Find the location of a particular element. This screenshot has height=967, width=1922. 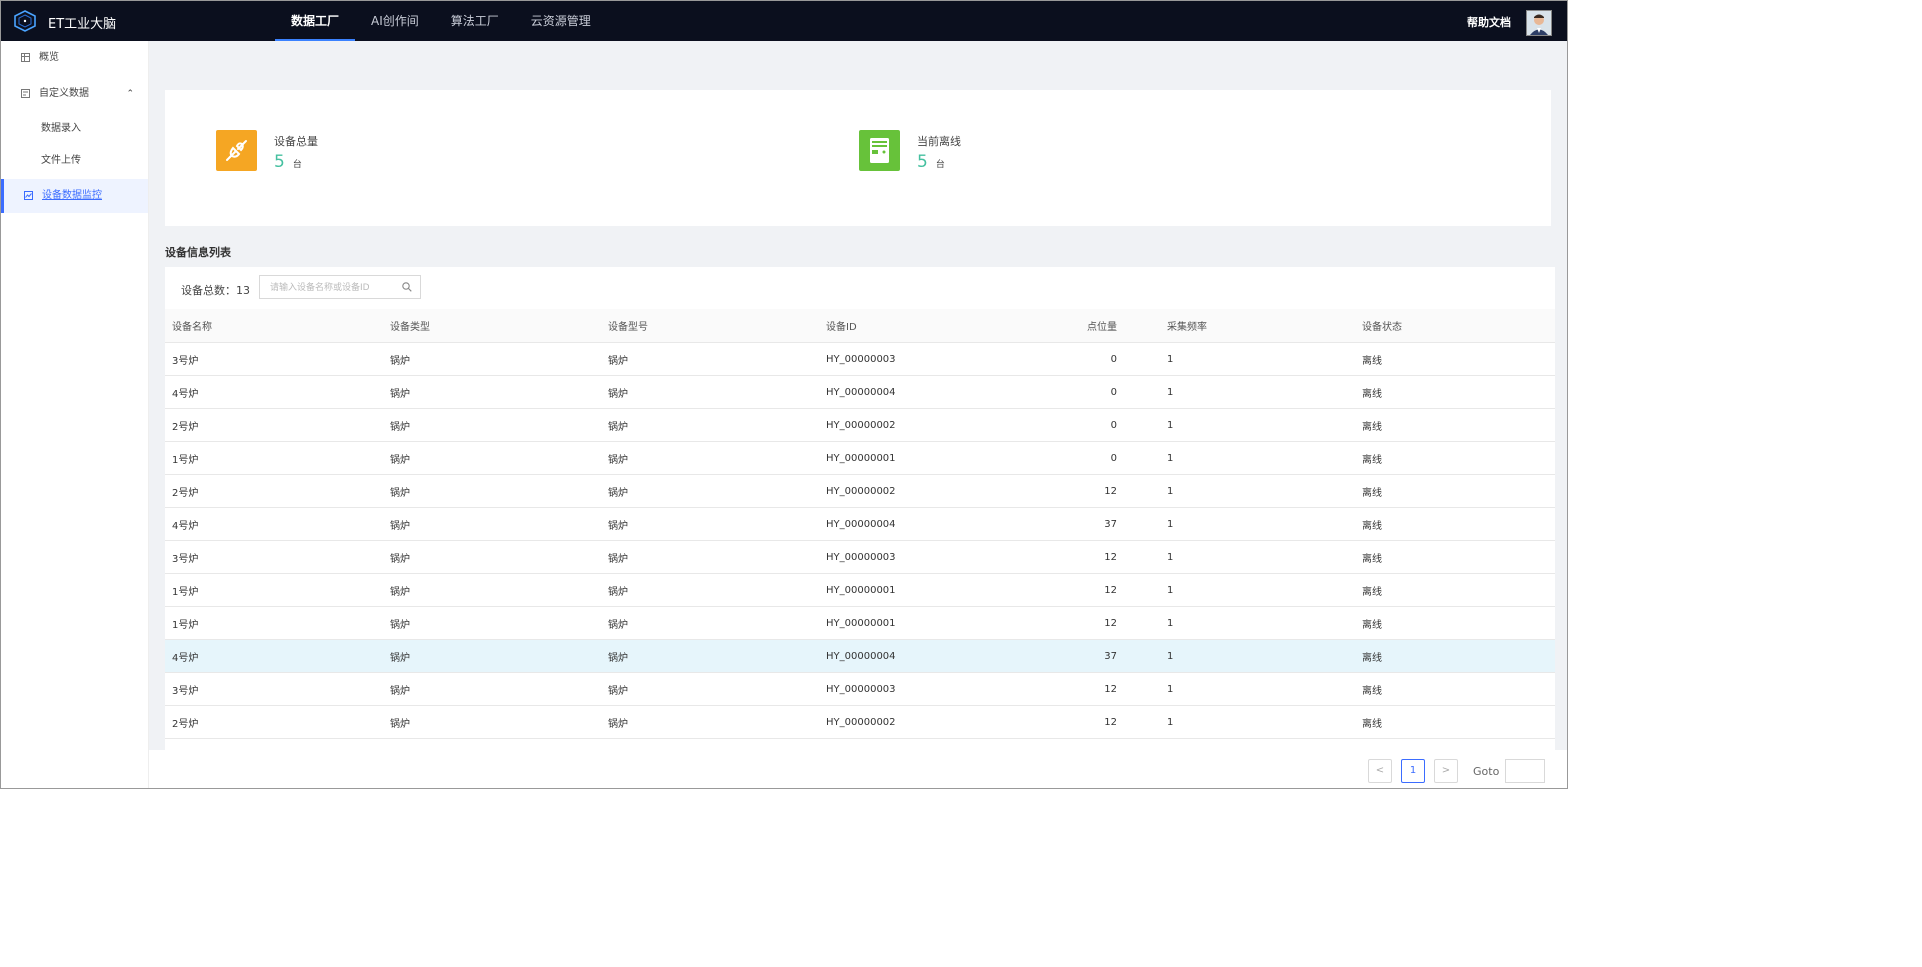

user-avatar-icon is located at coordinates (1539, 23).